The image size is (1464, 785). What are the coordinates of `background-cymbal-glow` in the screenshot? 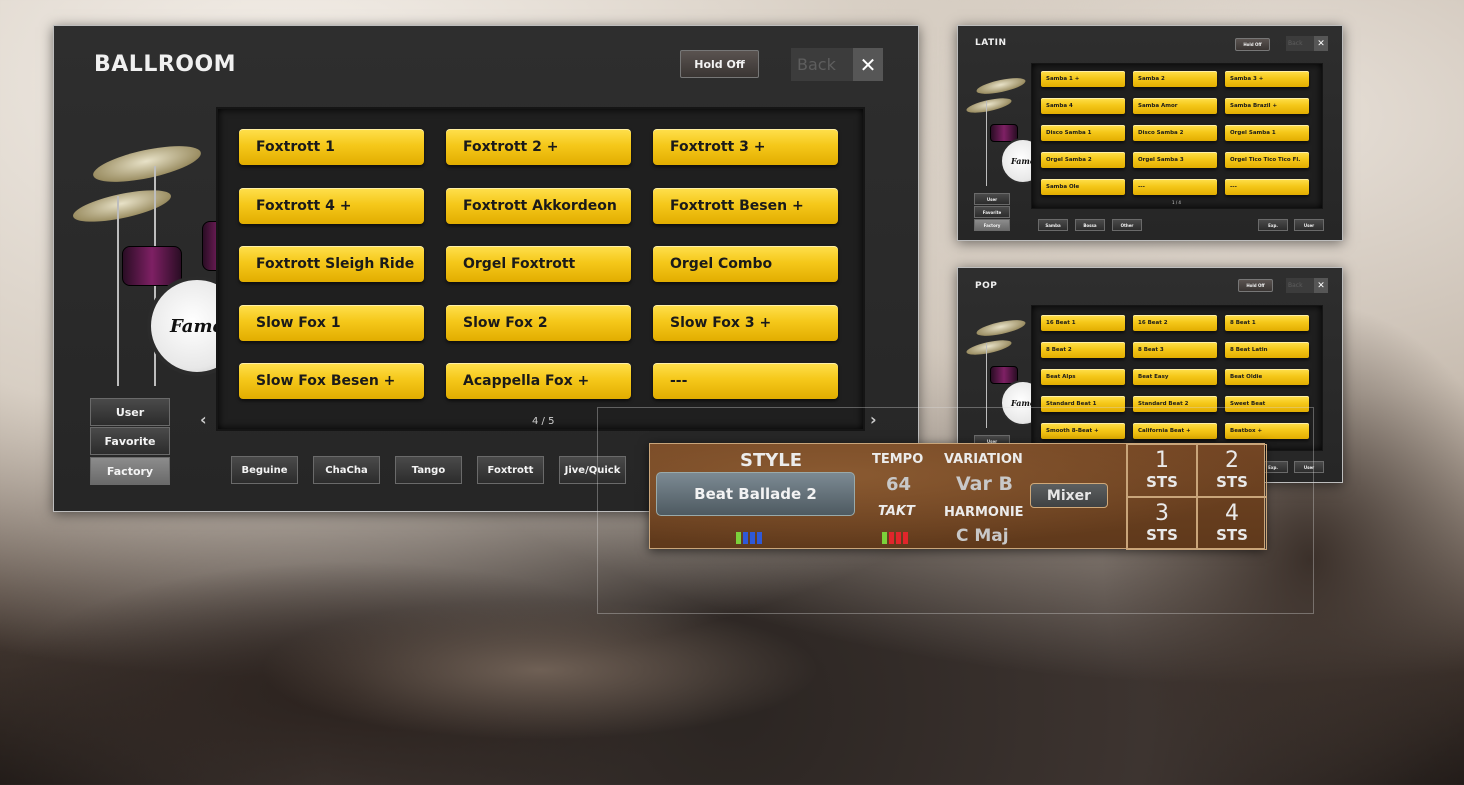 It's located at (540, 670).